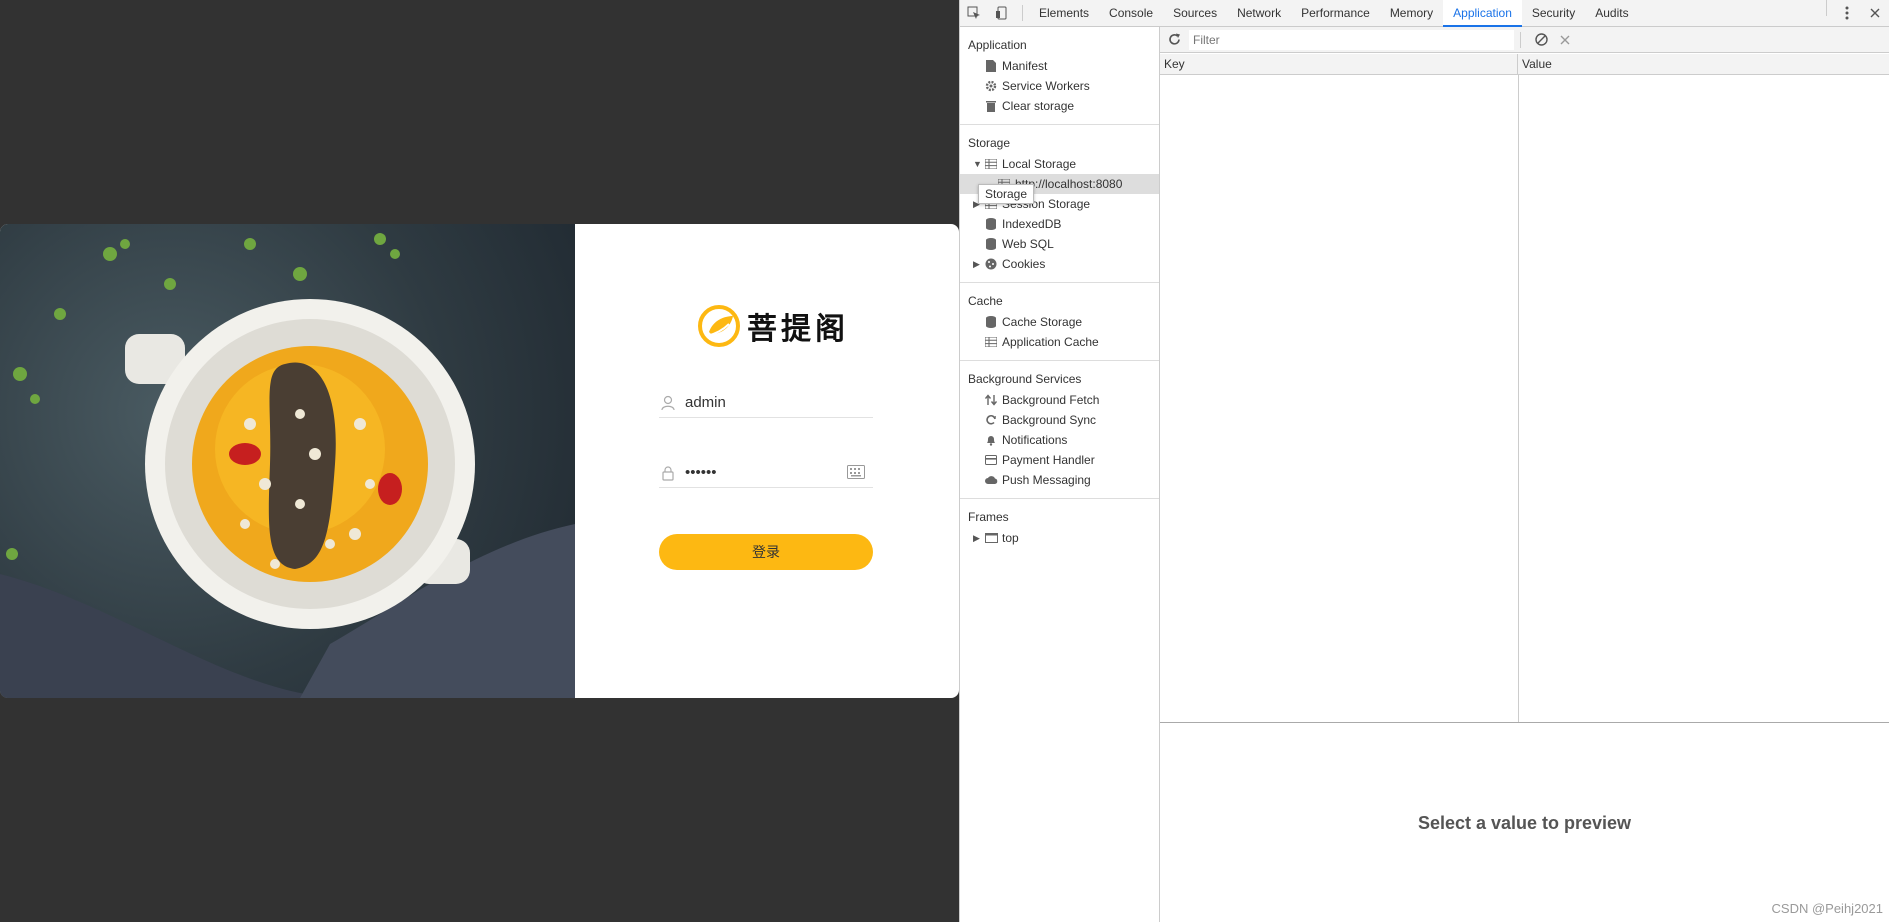 This screenshot has width=1889, height=922. Describe the element at coordinates (1046, 480) in the screenshot. I see `sidebar-item-label: Push Messaging` at that location.